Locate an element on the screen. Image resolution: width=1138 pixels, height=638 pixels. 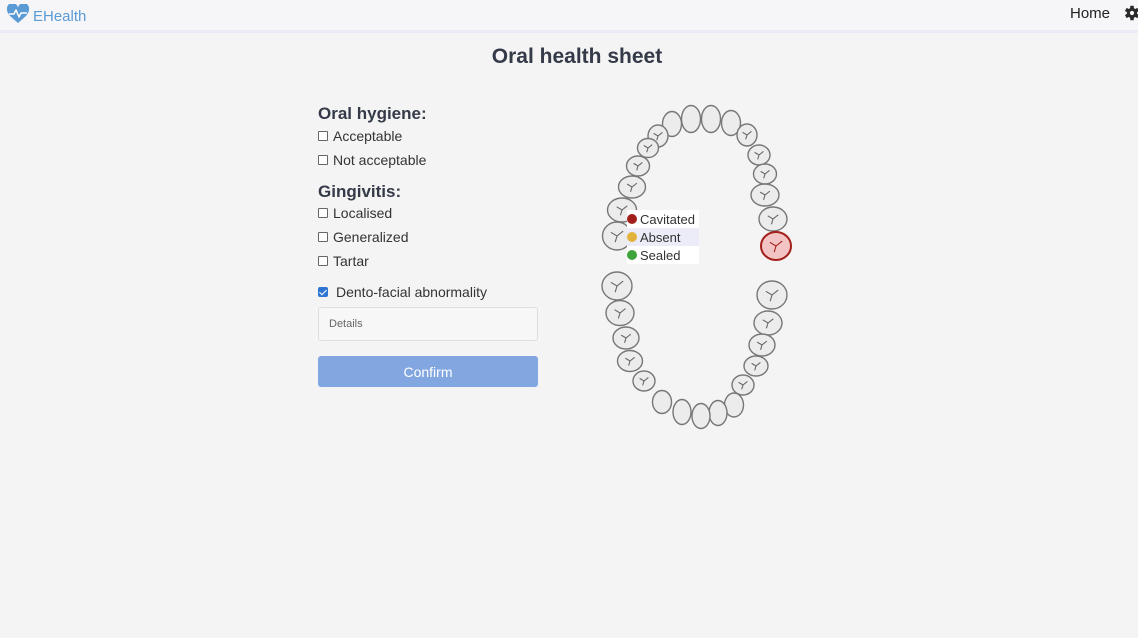
details-input is located at coordinates (428, 324).